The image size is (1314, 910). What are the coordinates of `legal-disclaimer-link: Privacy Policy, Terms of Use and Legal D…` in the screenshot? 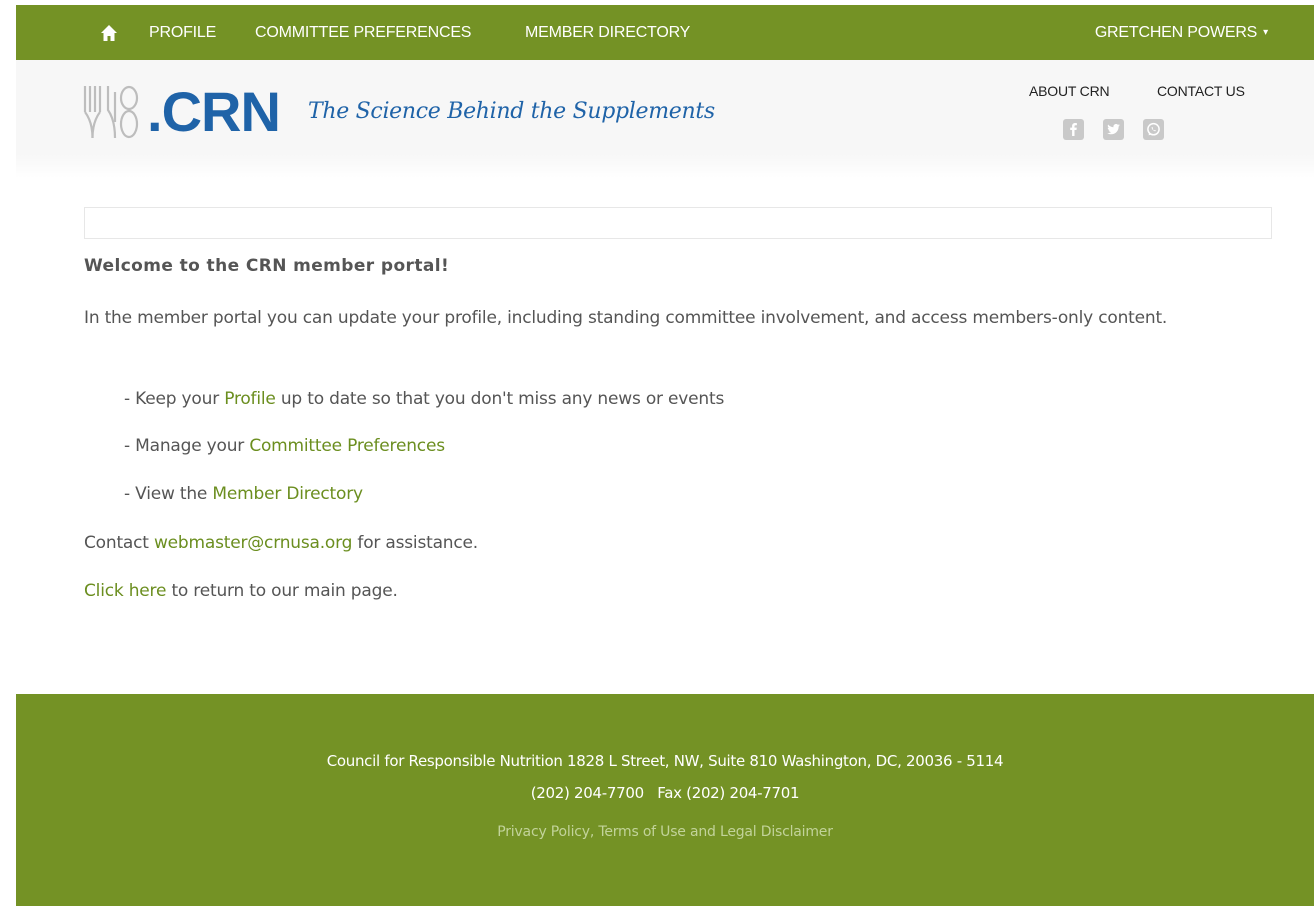 It's located at (665, 832).